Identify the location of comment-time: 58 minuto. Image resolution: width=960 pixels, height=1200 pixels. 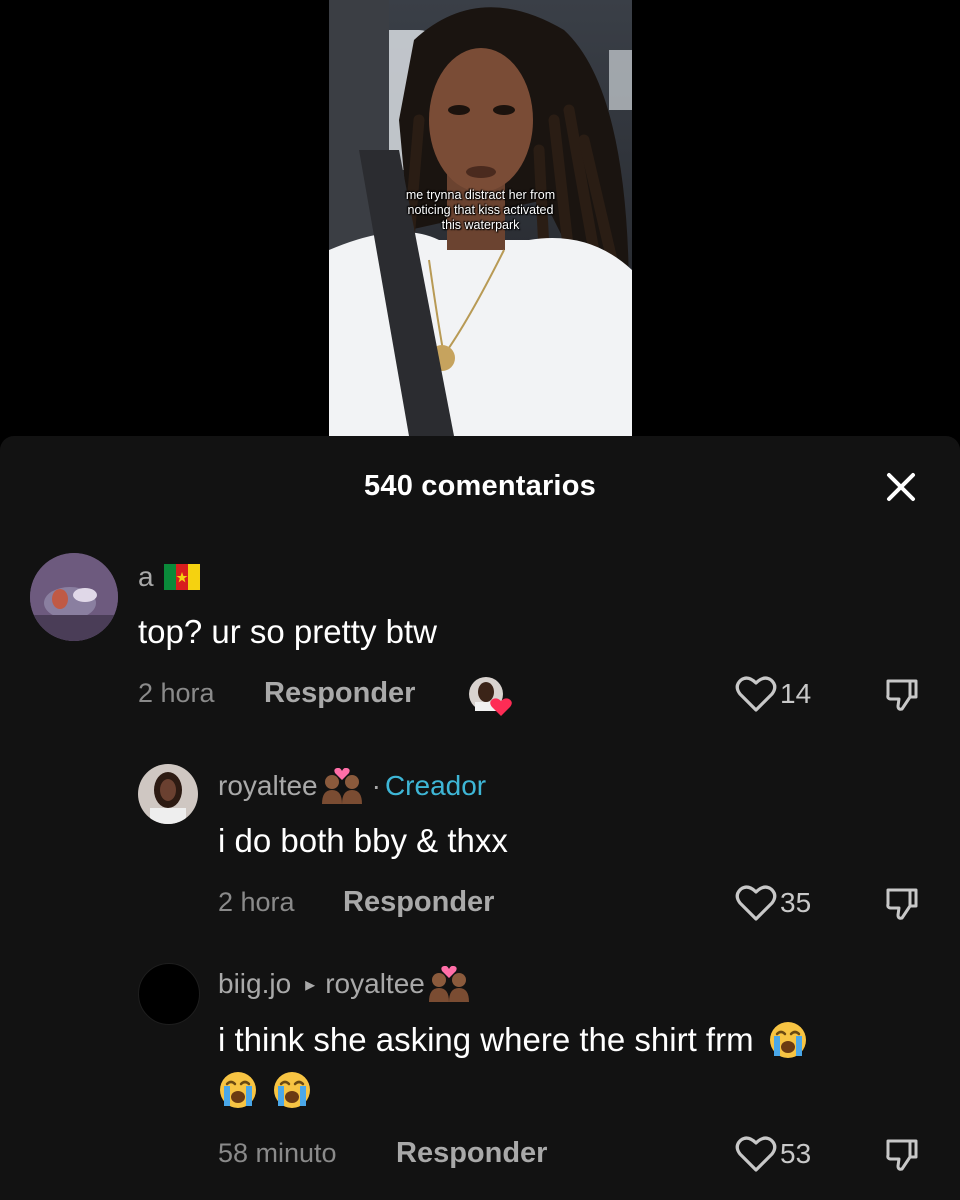
(277, 1153).